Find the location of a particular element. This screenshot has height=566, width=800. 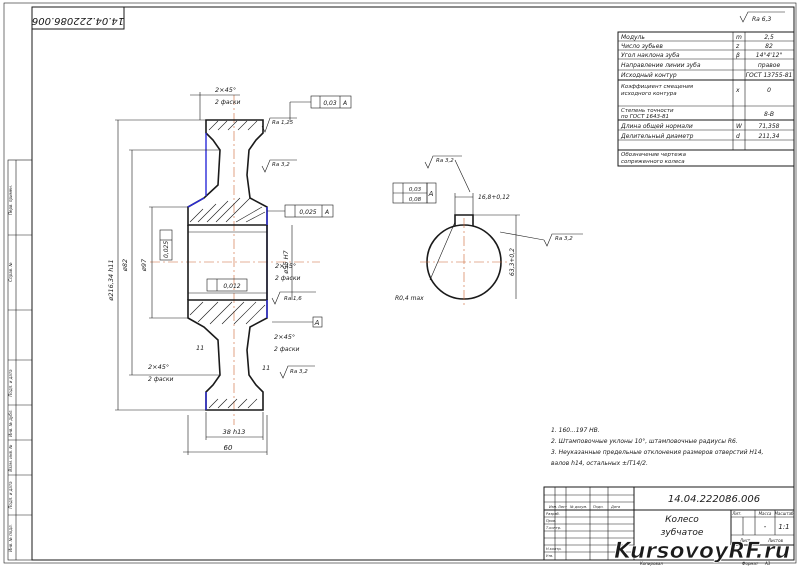

param-sym: m is located at coordinates (739, 37).